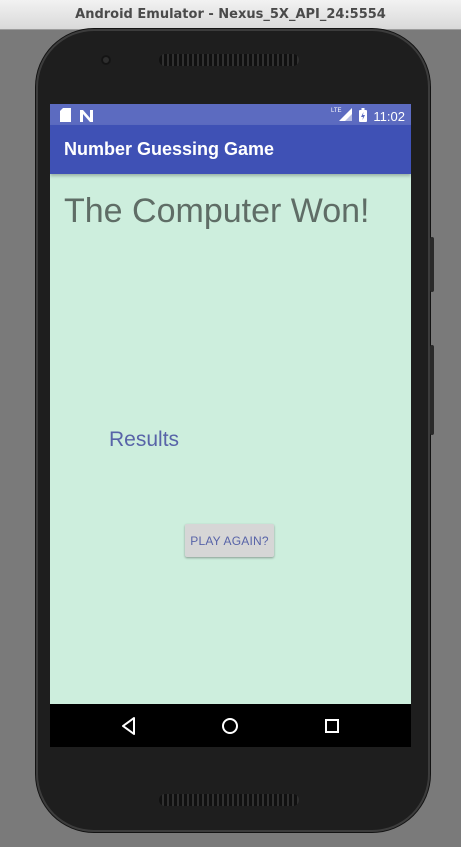 This screenshot has height=847, width=461. Describe the element at coordinates (230, 114) in the screenshot. I see `status-bar: LTE 11:02` at that location.